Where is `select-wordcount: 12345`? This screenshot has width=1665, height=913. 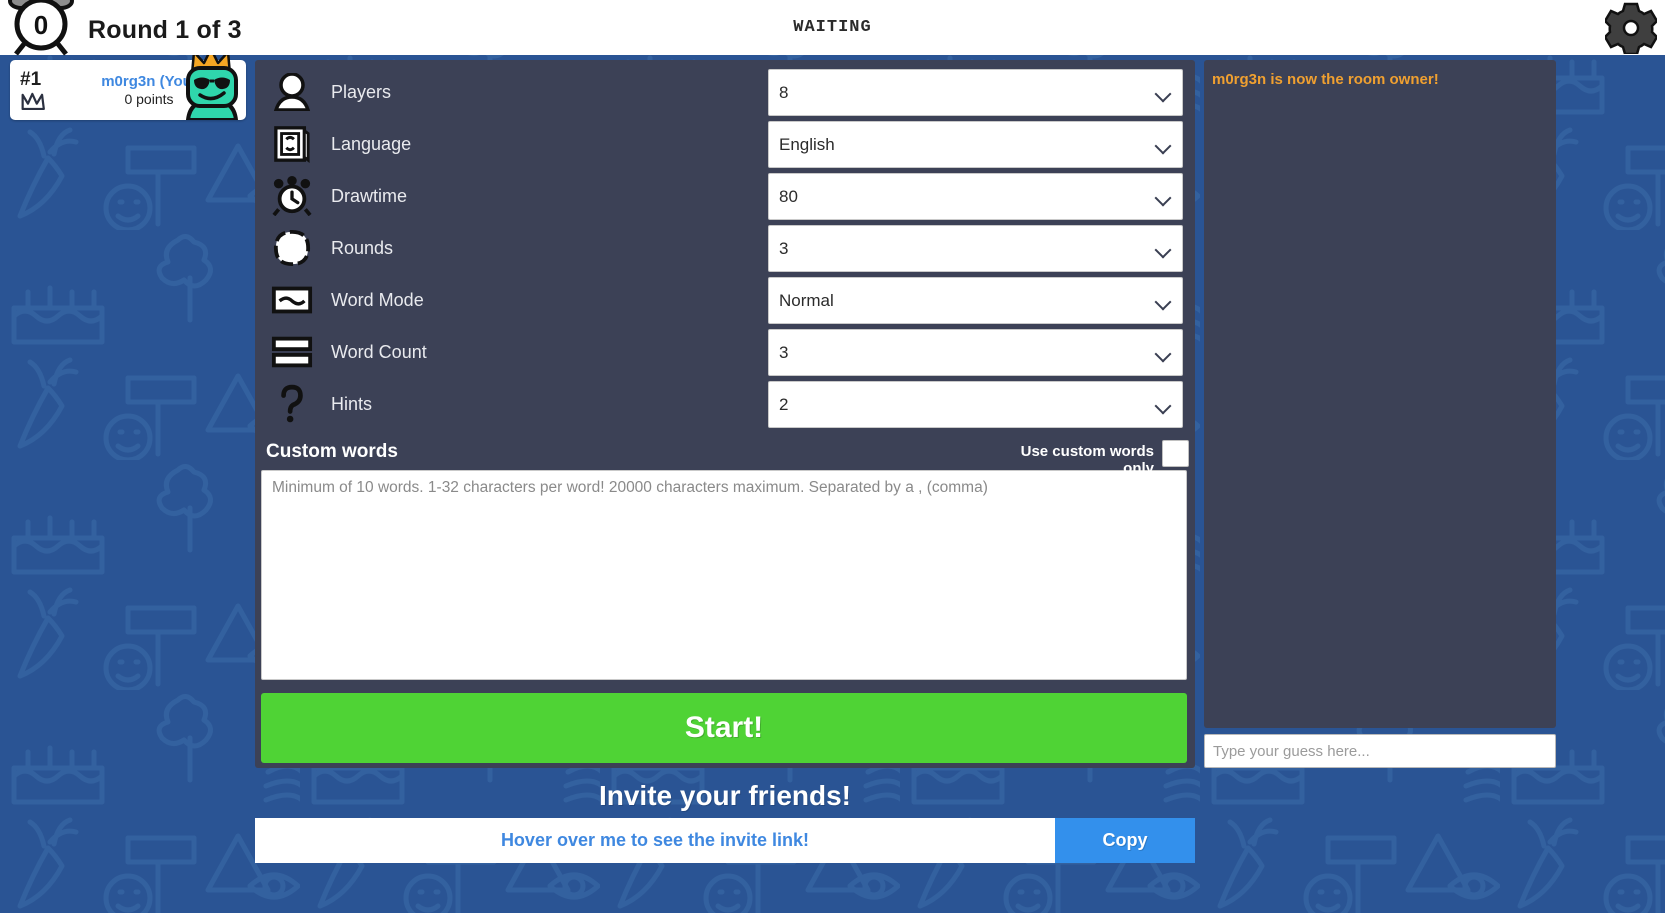 select-wordcount: 12345 is located at coordinates (975, 352).